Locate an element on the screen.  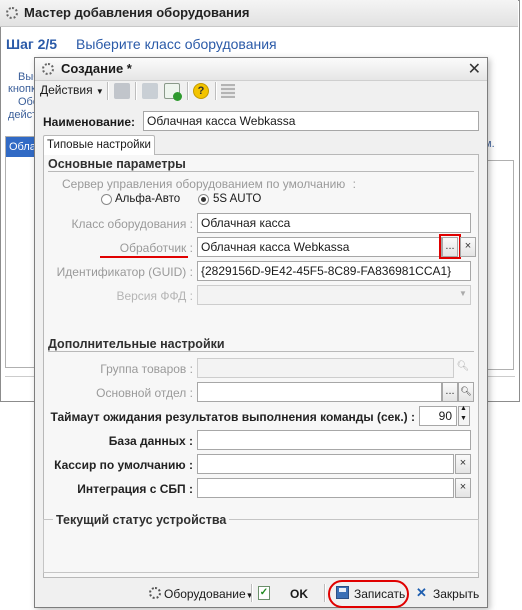
wizard-text-fragment: кнопк is located at coordinates (22, 89).